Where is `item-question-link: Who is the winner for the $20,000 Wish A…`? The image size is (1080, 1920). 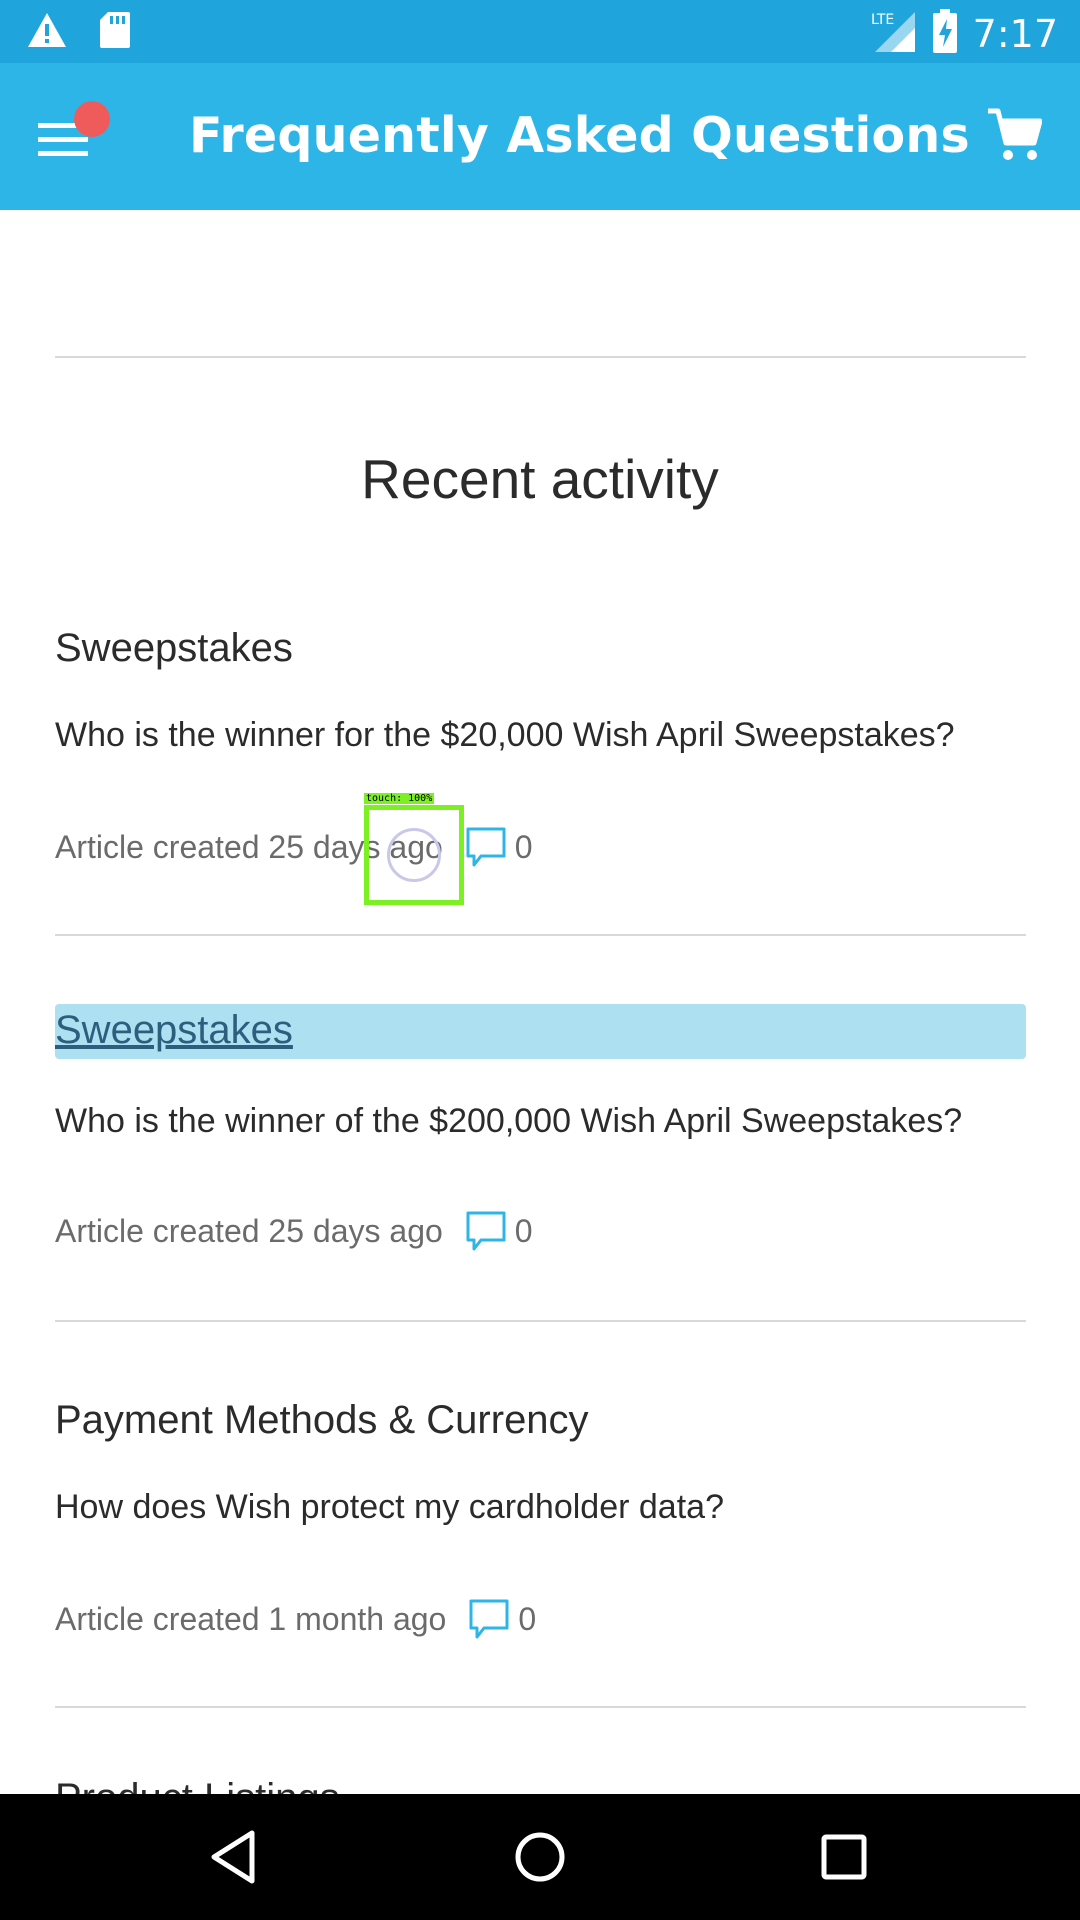
item-question-link: Who is the winner for the $20,000 Wish A… is located at coordinates (505, 735).